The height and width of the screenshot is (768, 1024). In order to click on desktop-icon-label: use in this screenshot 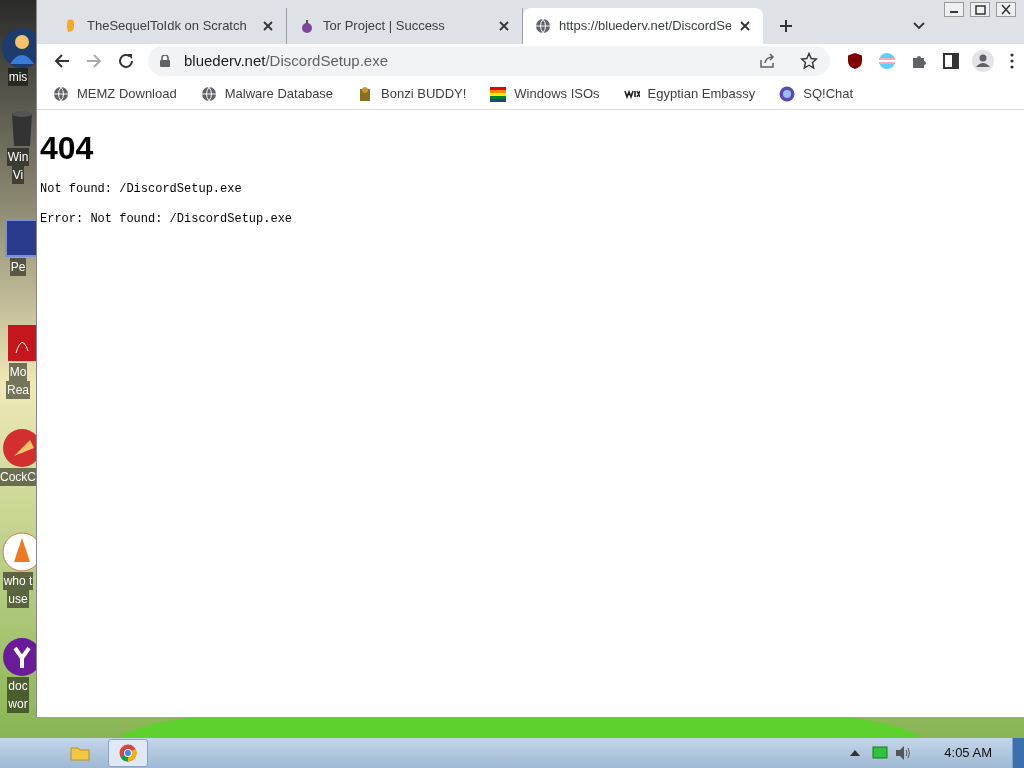, I will do `click(18, 599)`.